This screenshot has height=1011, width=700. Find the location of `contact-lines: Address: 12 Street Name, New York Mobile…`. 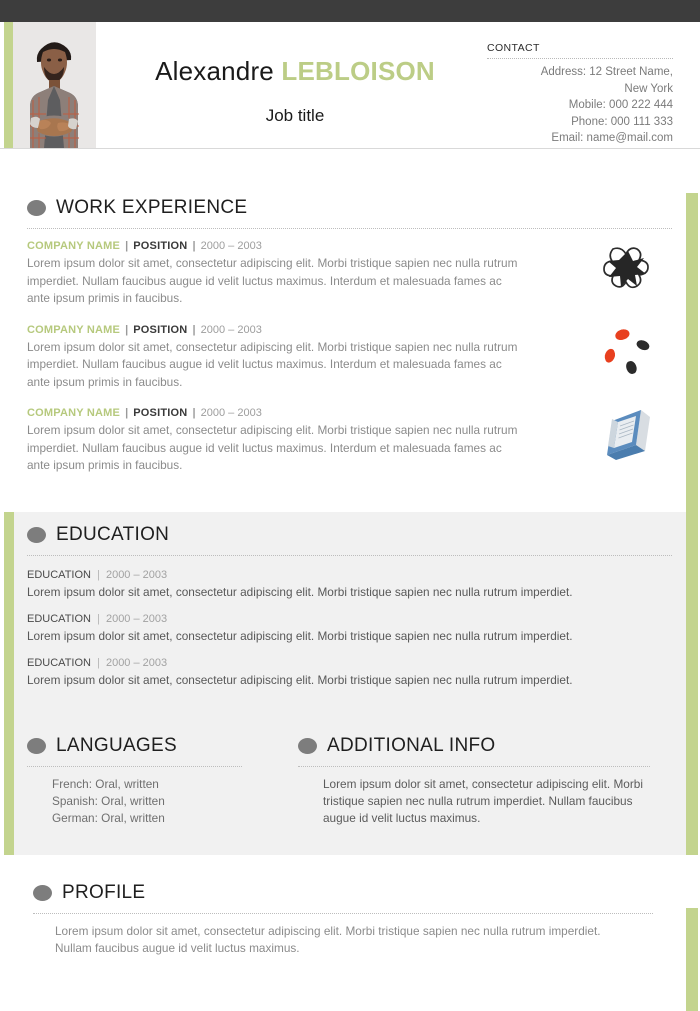

contact-lines: Address: 12 Street Name, New York Mobile… is located at coordinates (580, 105).